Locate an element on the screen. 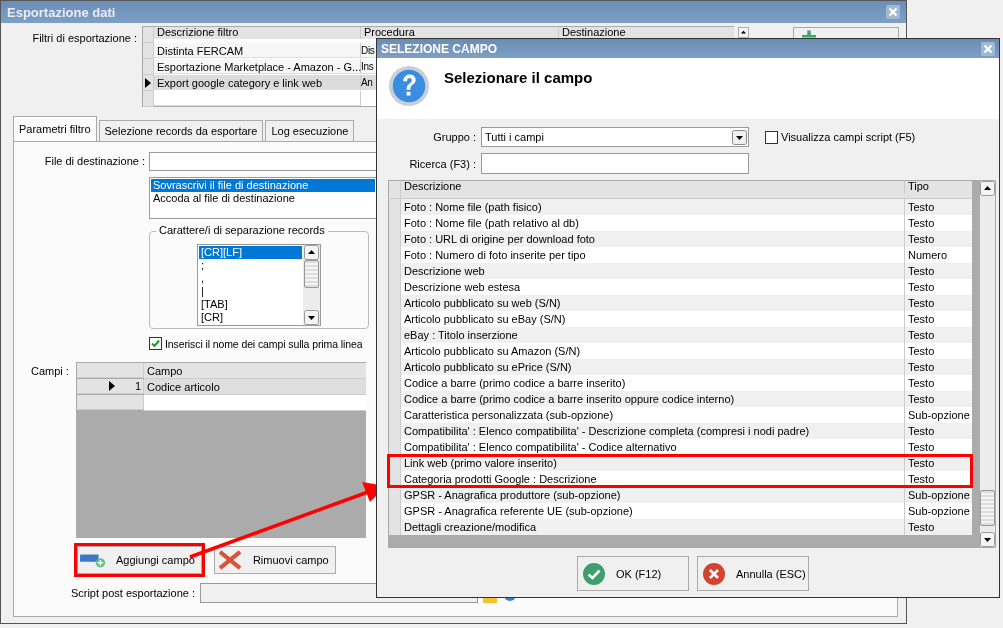 The image size is (1003, 628). row-pointer-icon is located at coordinates (111, 386).